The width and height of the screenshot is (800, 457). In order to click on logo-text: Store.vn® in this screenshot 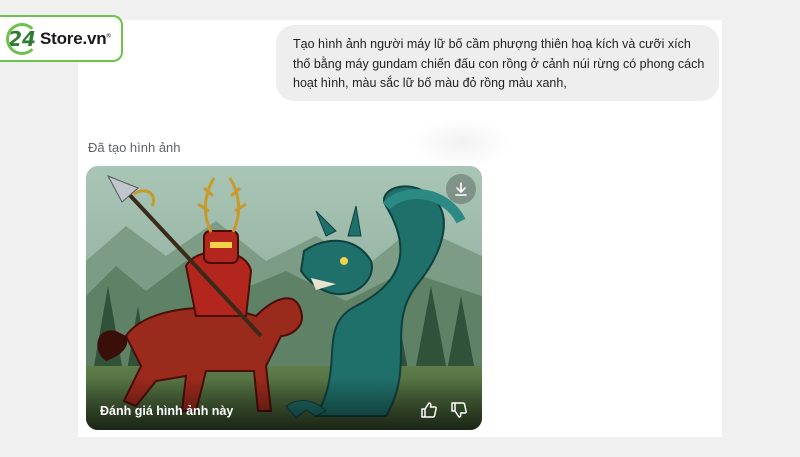, I will do `click(75, 39)`.